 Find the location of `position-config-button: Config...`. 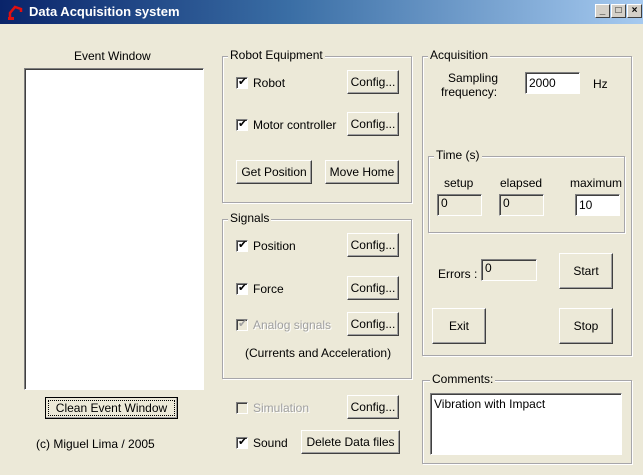

position-config-button: Config... is located at coordinates (373, 245).